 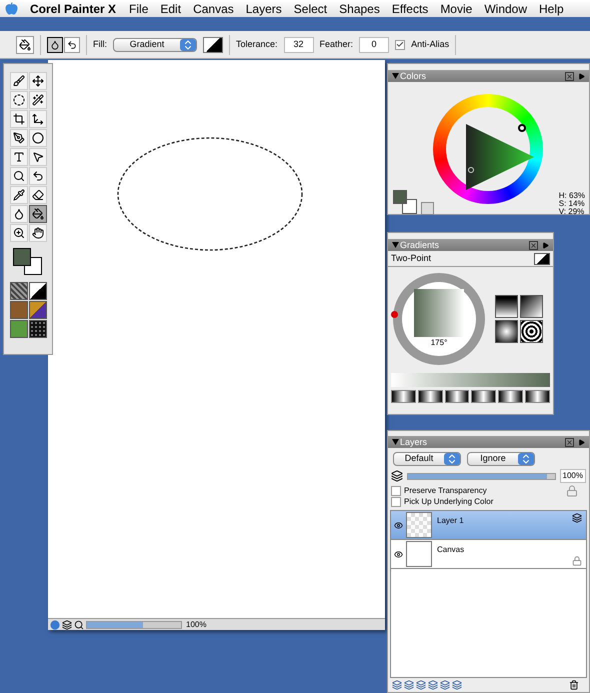 What do you see at coordinates (394, 314) in the screenshot?
I see `angle-handle-icon` at bounding box center [394, 314].